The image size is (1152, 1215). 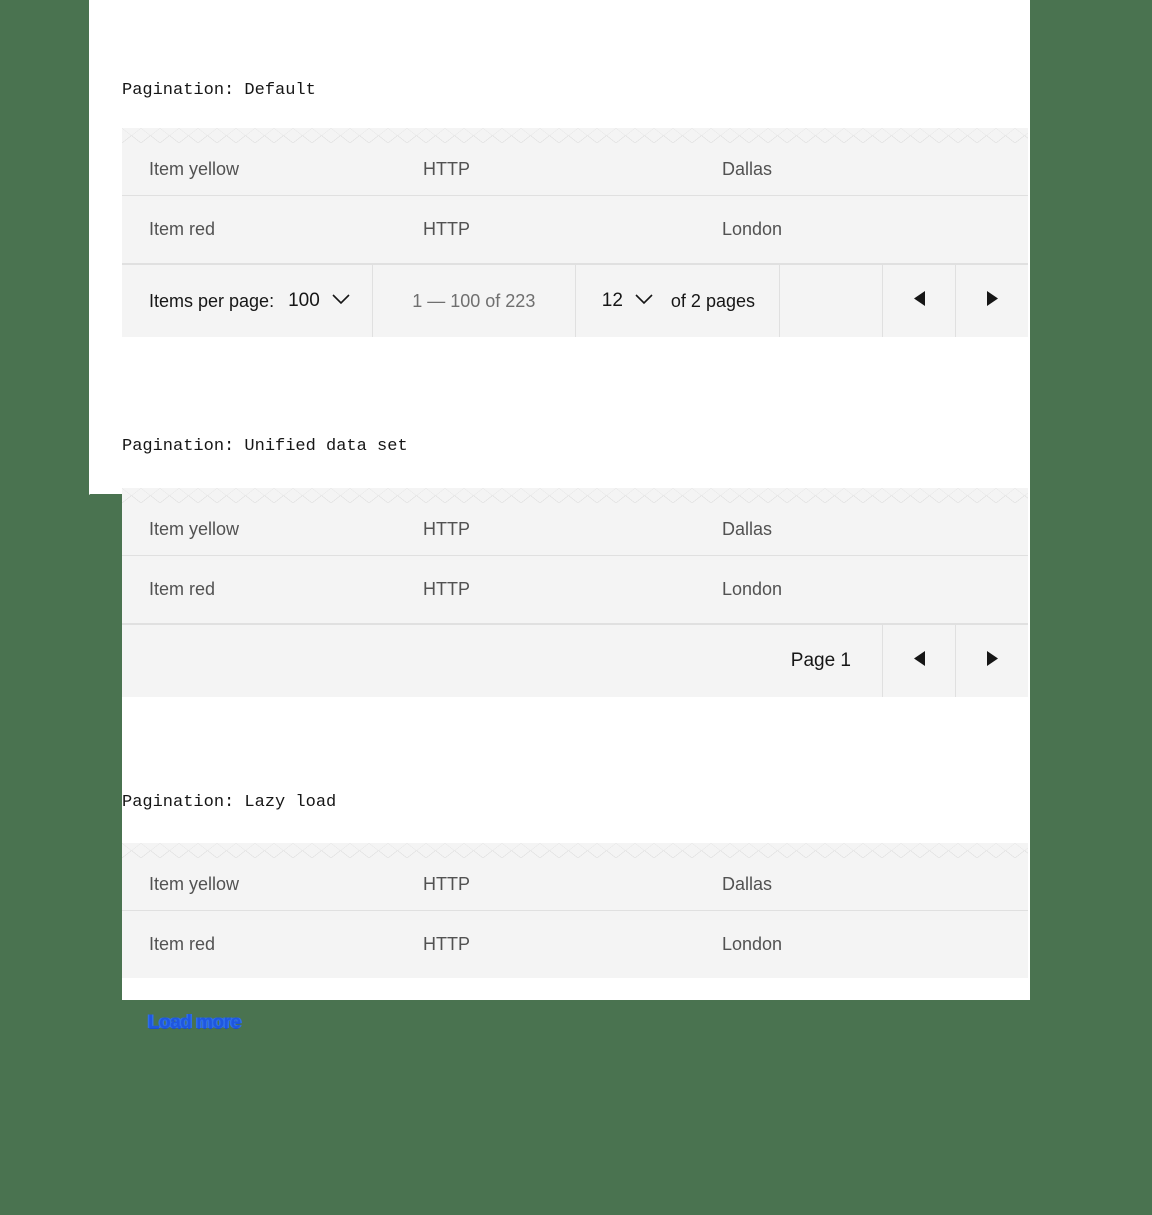 What do you see at coordinates (194, 1023) in the screenshot?
I see `load-more-button: Load more` at bounding box center [194, 1023].